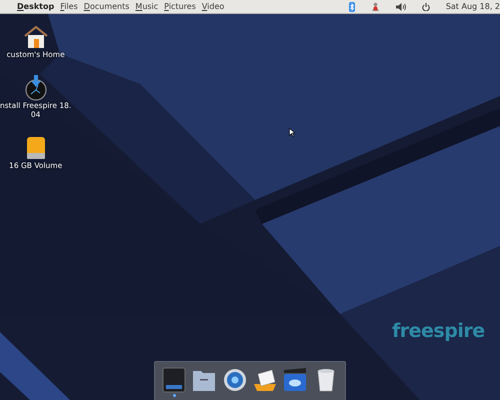 The height and width of the screenshot is (400, 500). What do you see at coordinates (375, 6) in the screenshot?
I see `network-icon` at bounding box center [375, 6].